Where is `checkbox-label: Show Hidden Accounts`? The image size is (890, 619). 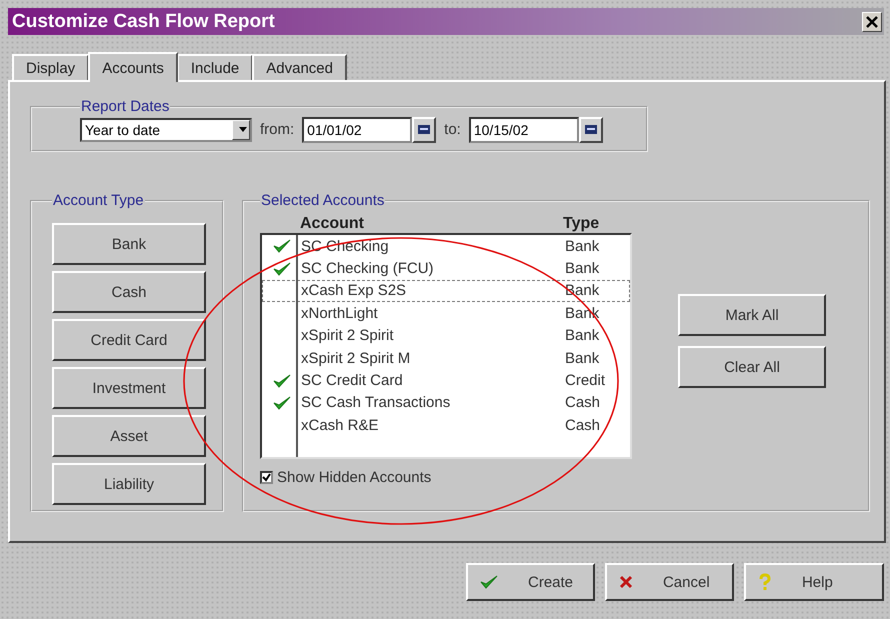
checkbox-label: Show Hidden Accounts is located at coordinates (354, 477).